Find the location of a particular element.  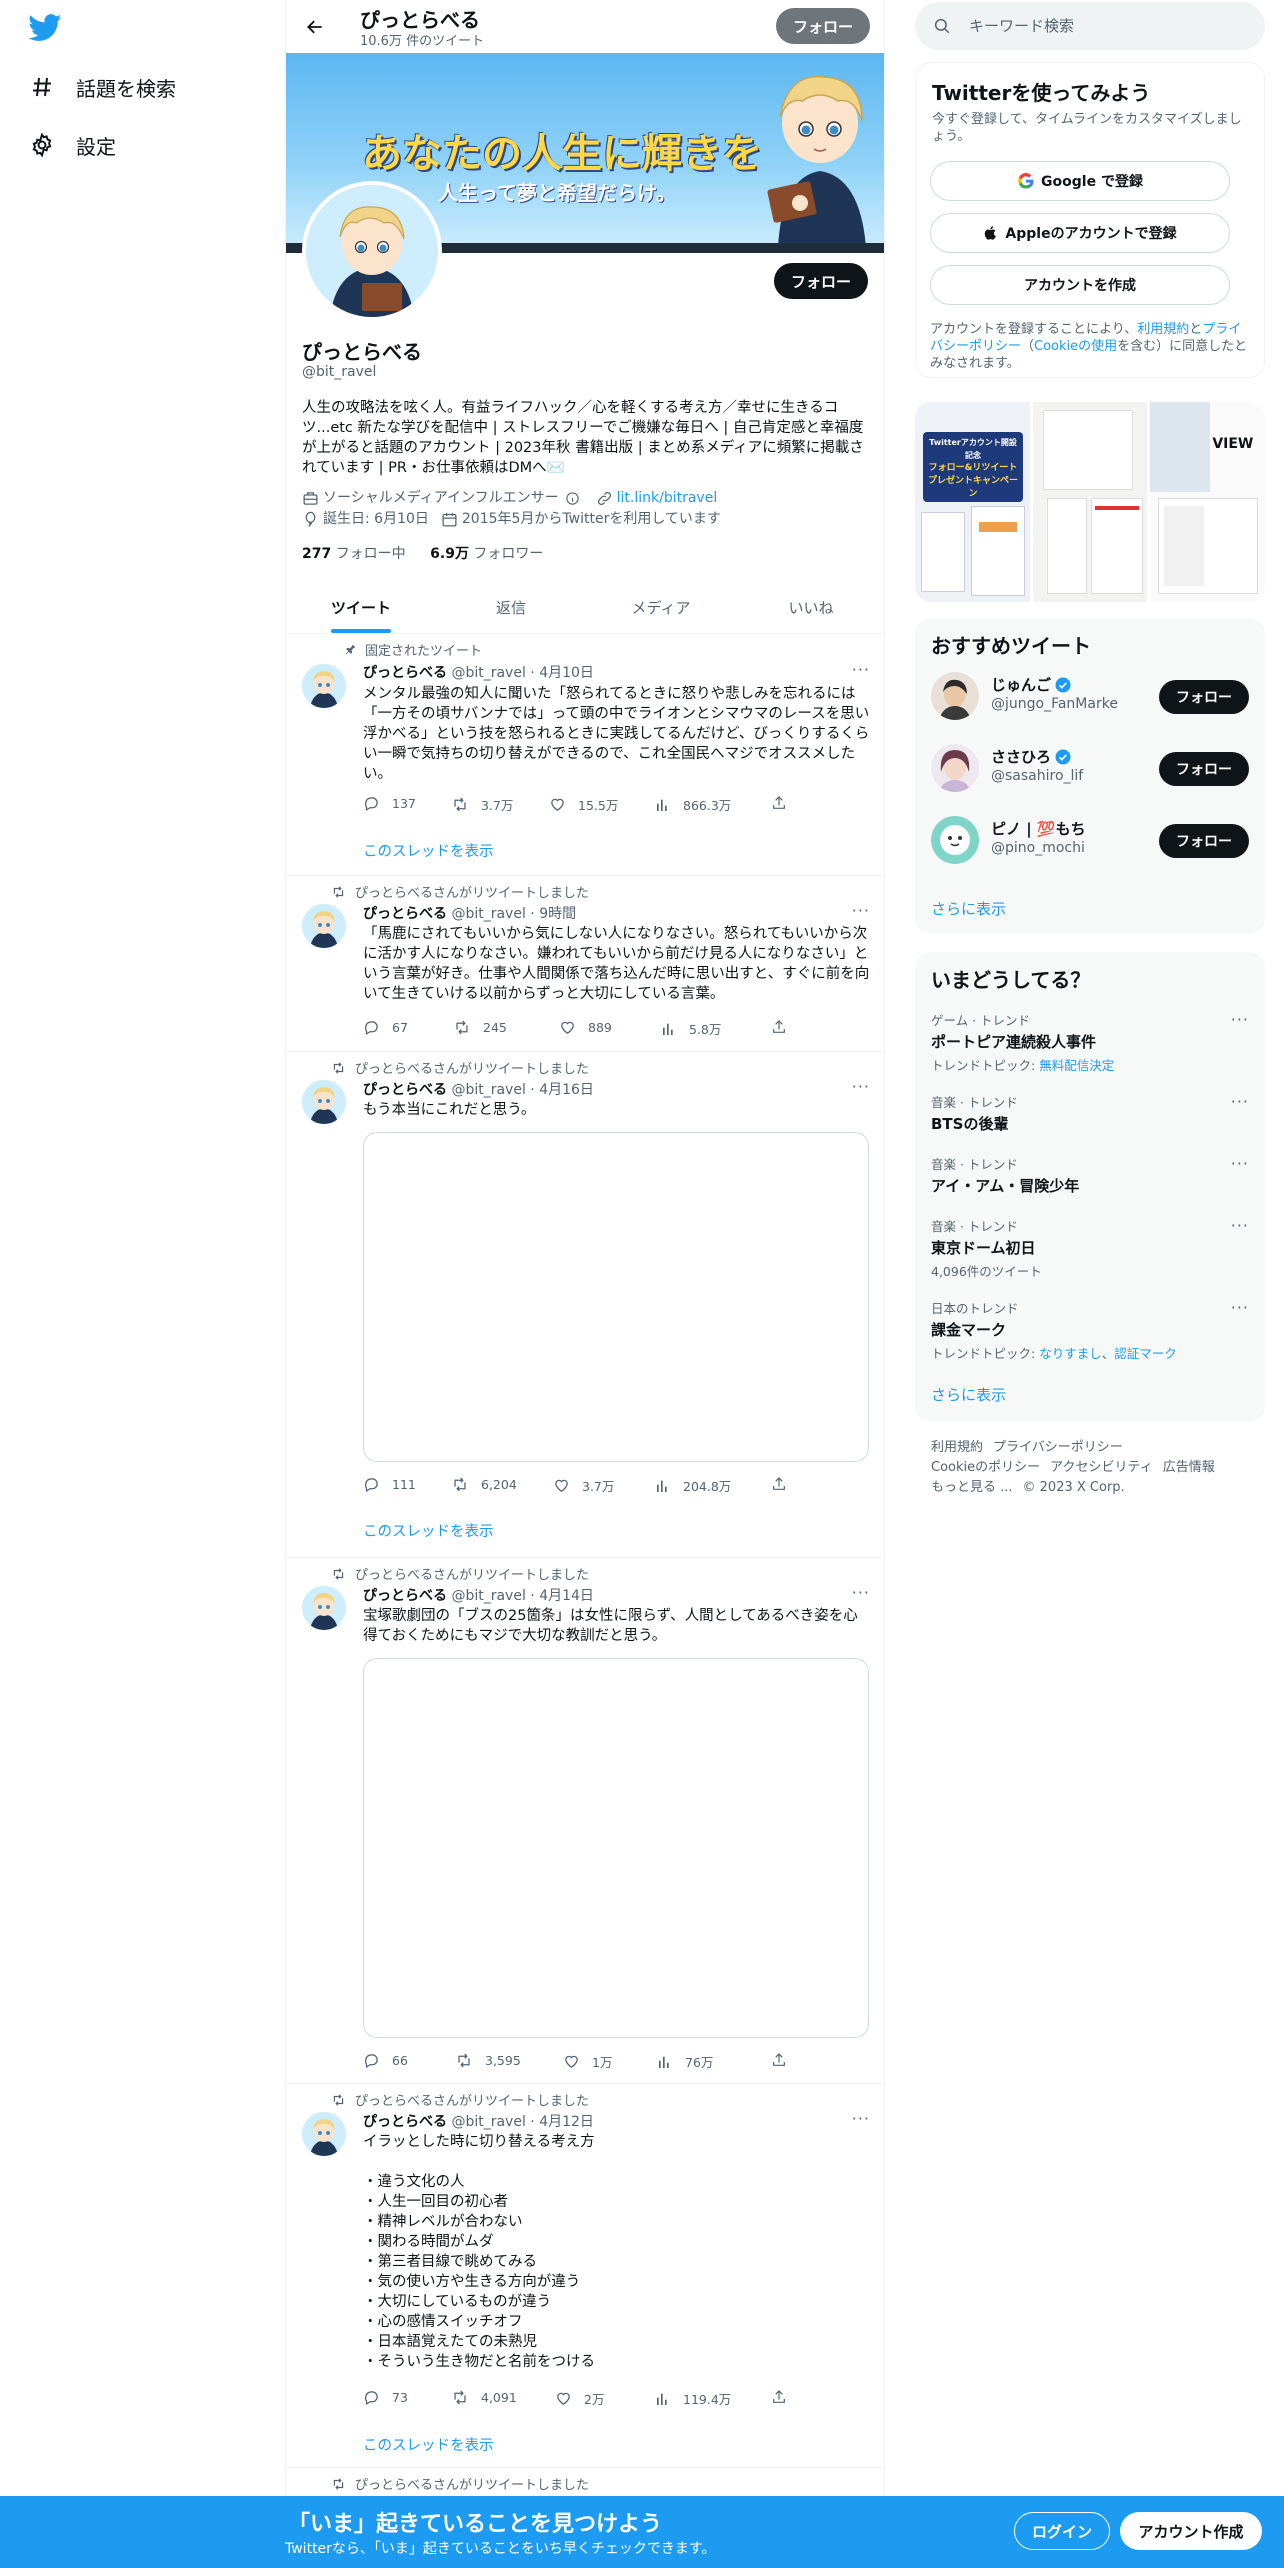

following-link: 277 フォロー中 is located at coordinates (354, 554).